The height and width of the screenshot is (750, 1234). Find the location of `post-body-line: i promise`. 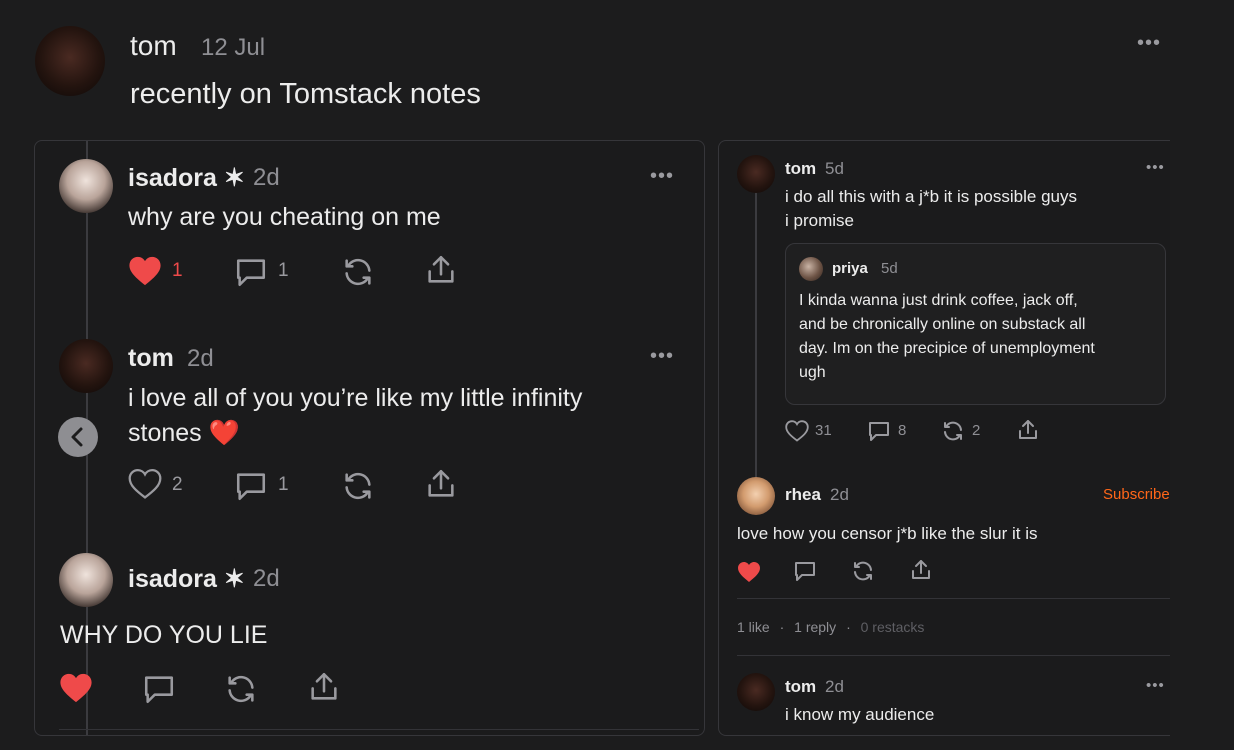

post-body-line: i promise is located at coordinates (819, 220).